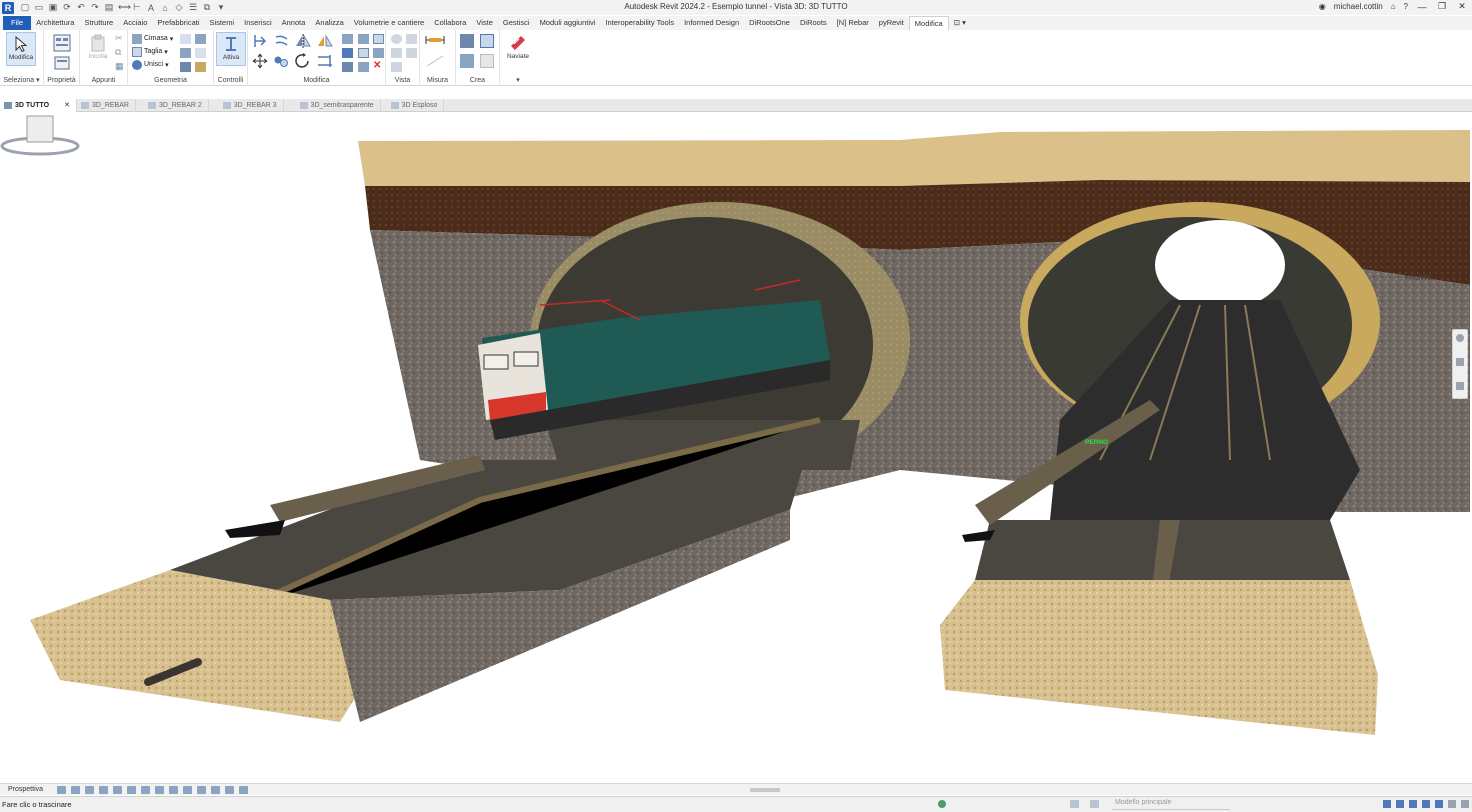 This screenshot has height=812, width=1472. Describe the element at coordinates (178, 23) in the screenshot. I see `tab-prefabbricati: Prefabbricati` at that location.